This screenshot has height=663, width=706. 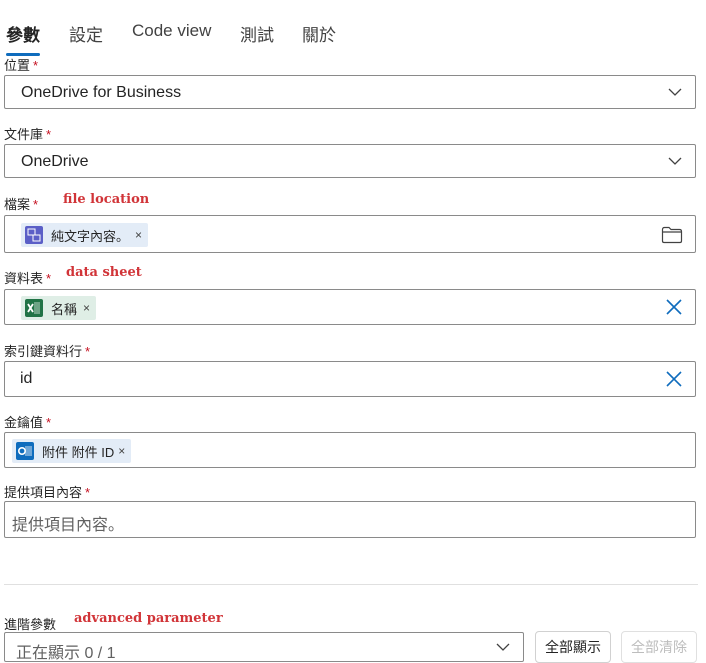 What do you see at coordinates (319, 33) in the screenshot?
I see `tab-about: 關於` at bounding box center [319, 33].